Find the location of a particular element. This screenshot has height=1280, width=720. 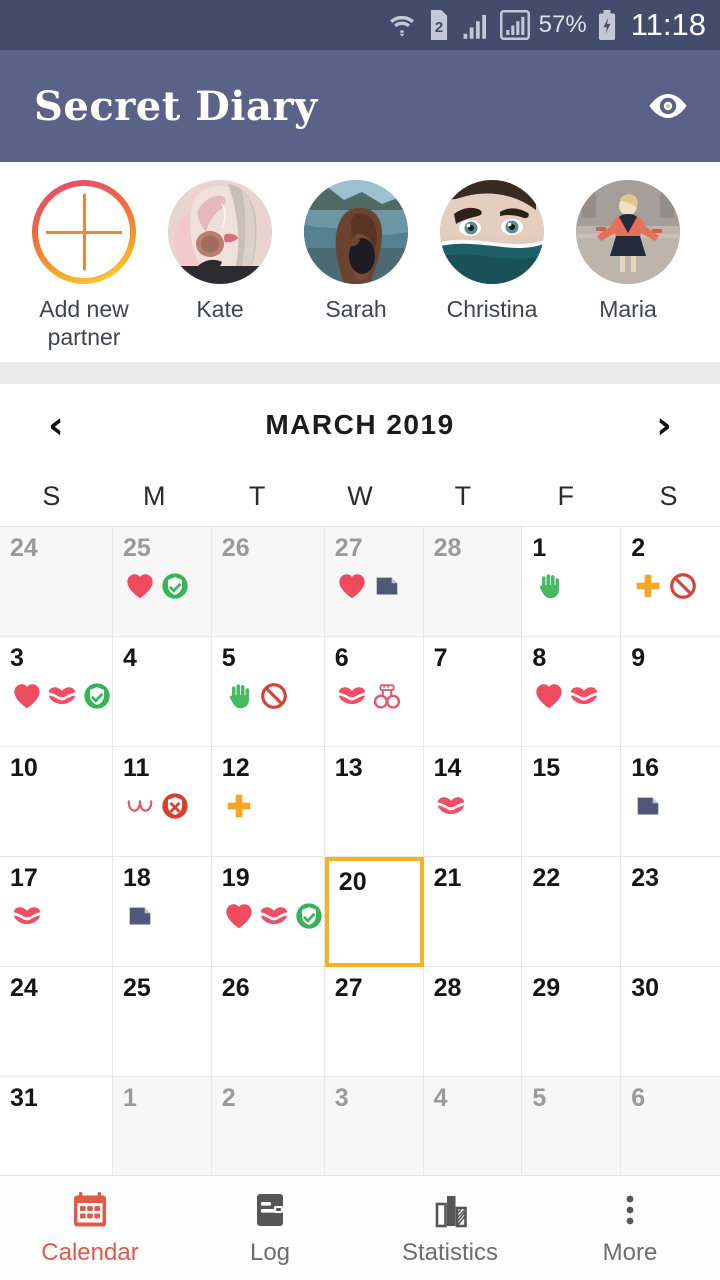

partner-name: Kate is located at coordinates (220, 309).